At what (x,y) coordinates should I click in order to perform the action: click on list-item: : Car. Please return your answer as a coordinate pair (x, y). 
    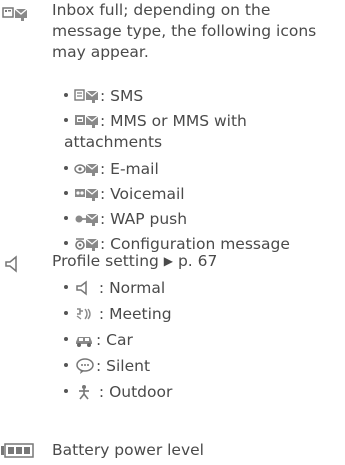
    Looking at the image, I should click on (202, 340).